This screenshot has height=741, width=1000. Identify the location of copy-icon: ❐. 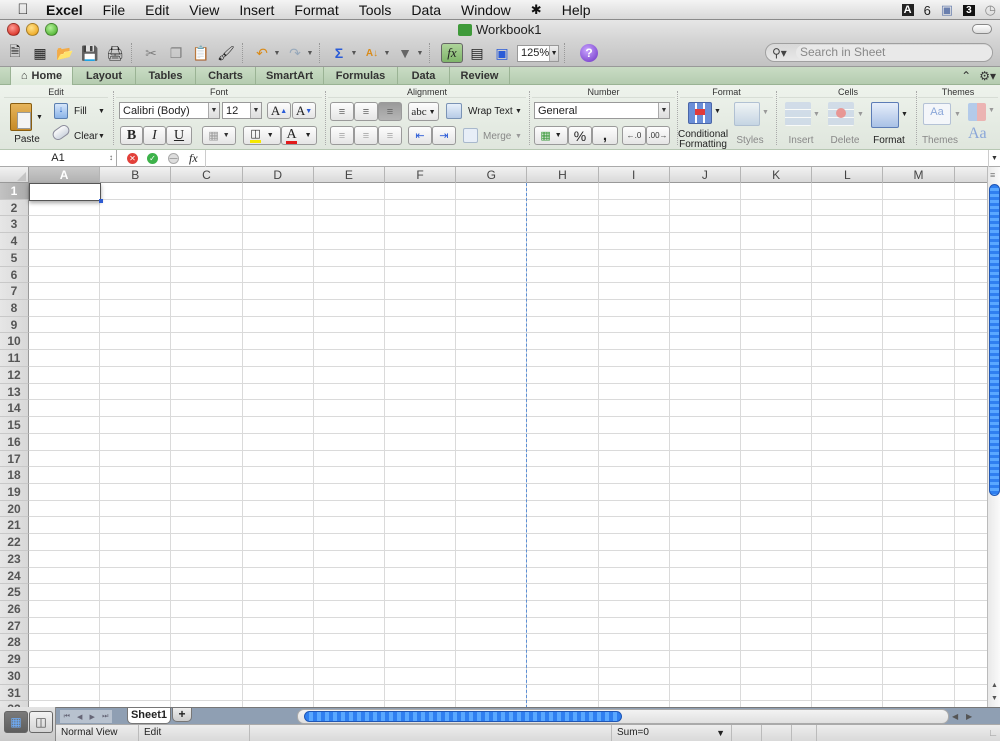
(176, 53).